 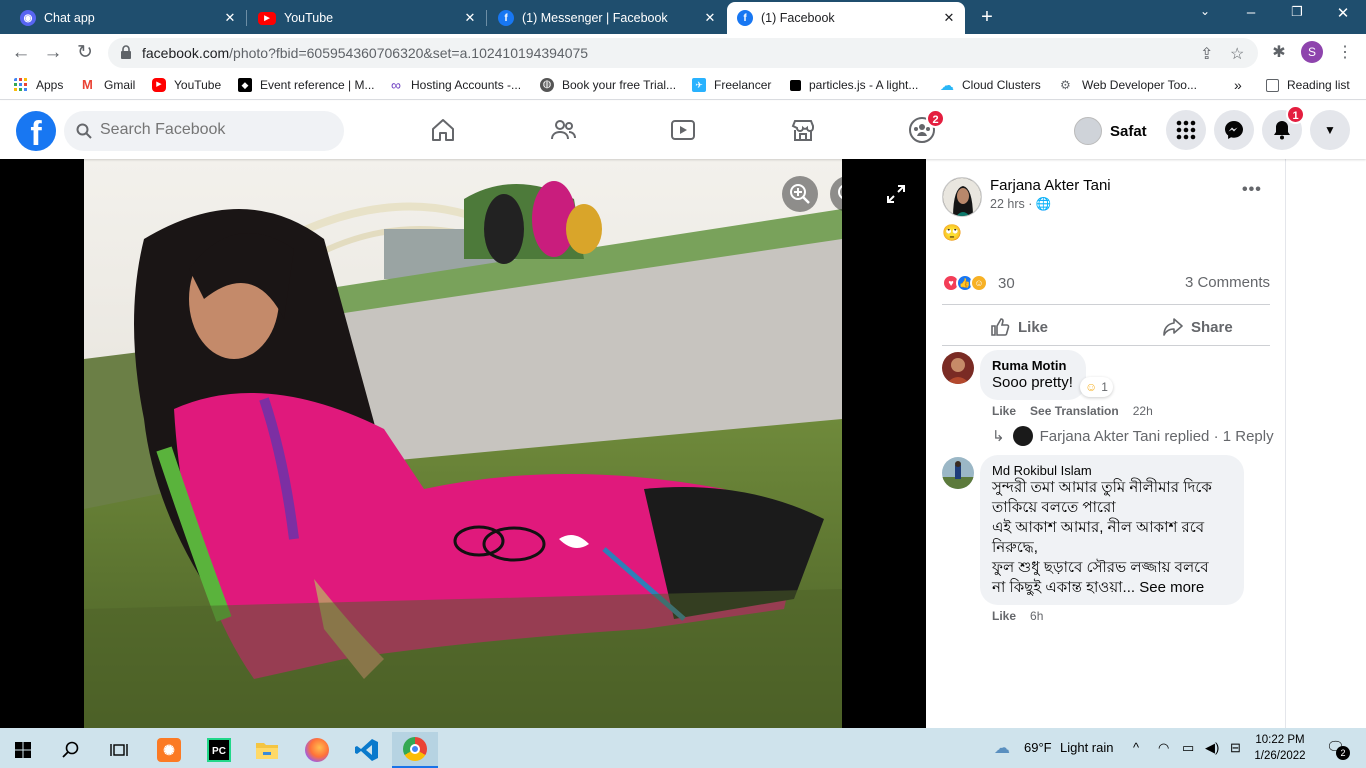 What do you see at coordinates (1251, 12) in the screenshot?
I see `minimize-button: –` at bounding box center [1251, 12].